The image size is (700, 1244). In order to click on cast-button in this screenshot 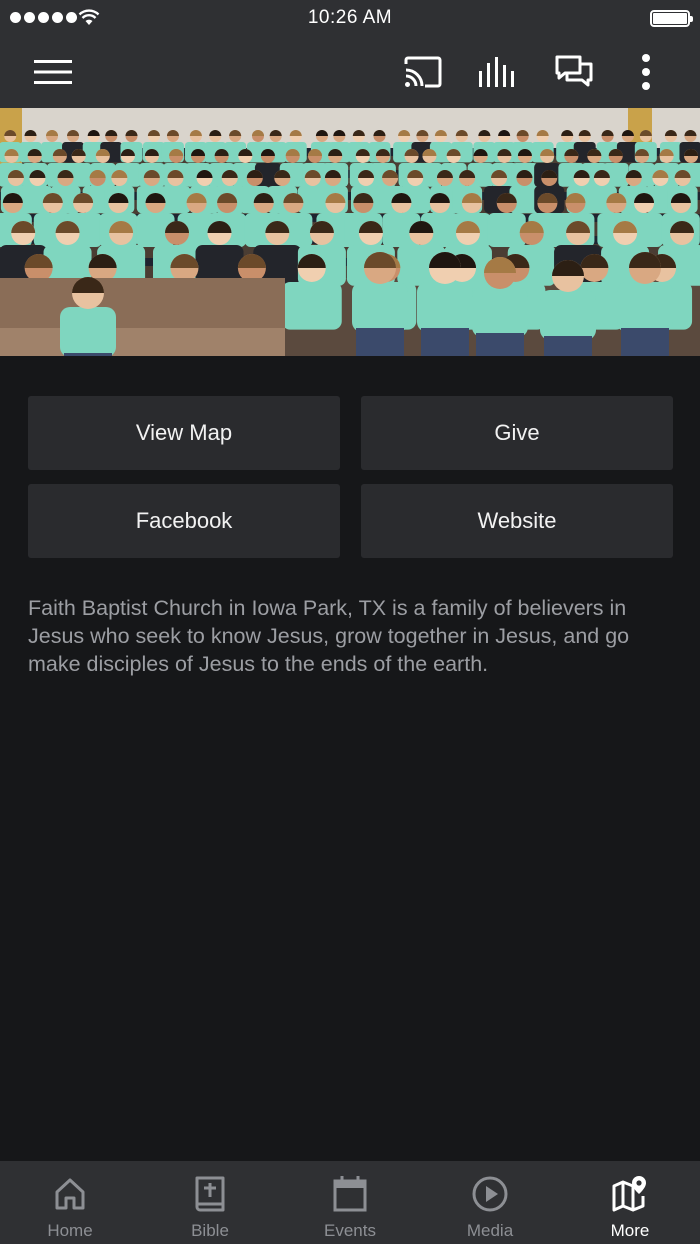, I will do `click(423, 72)`.